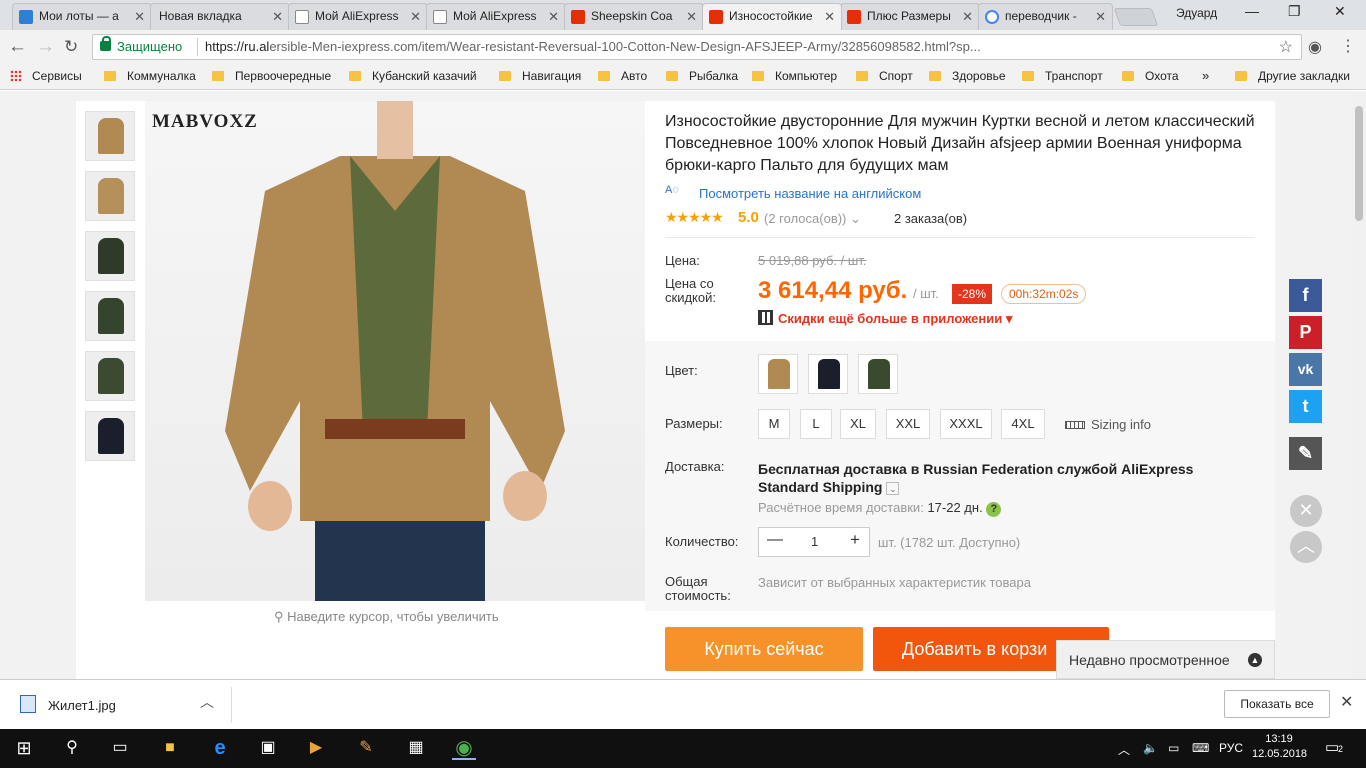 The image size is (1366, 768). What do you see at coordinates (1108, 424) in the screenshot?
I see `sizing-info-link: Sizing info` at bounding box center [1108, 424].